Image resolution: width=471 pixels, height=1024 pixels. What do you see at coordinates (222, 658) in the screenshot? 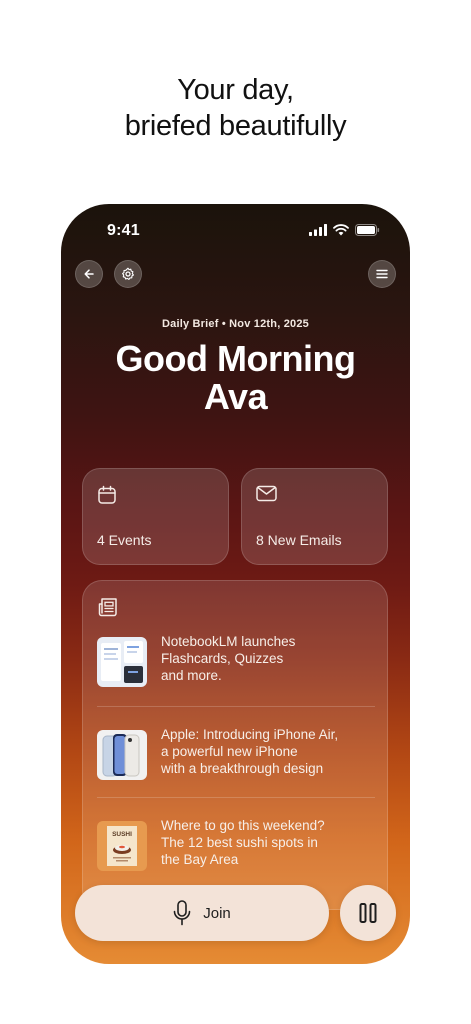
I see `news-line: Flashcards, Quizzes` at bounding box center [222, 658].